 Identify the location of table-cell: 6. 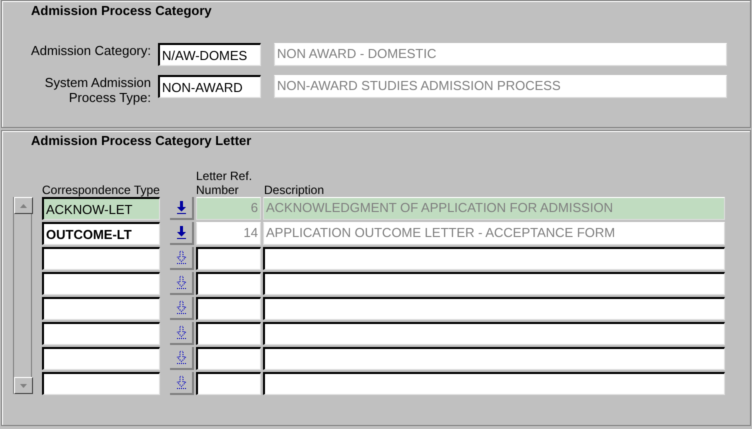
(228, 208).